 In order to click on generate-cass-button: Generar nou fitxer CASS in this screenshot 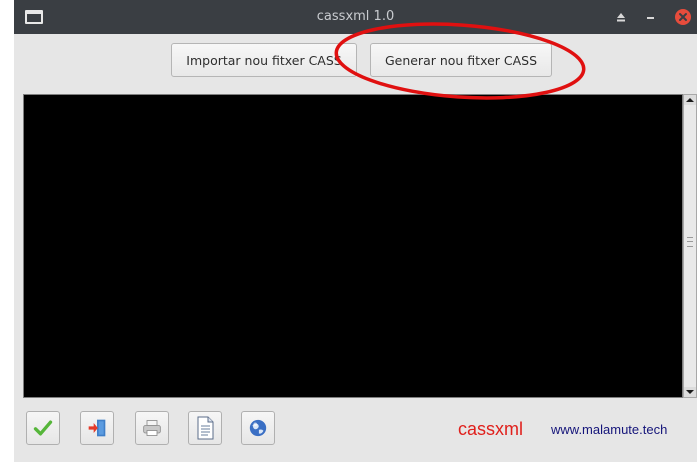, I will do `click(461, 60)`.